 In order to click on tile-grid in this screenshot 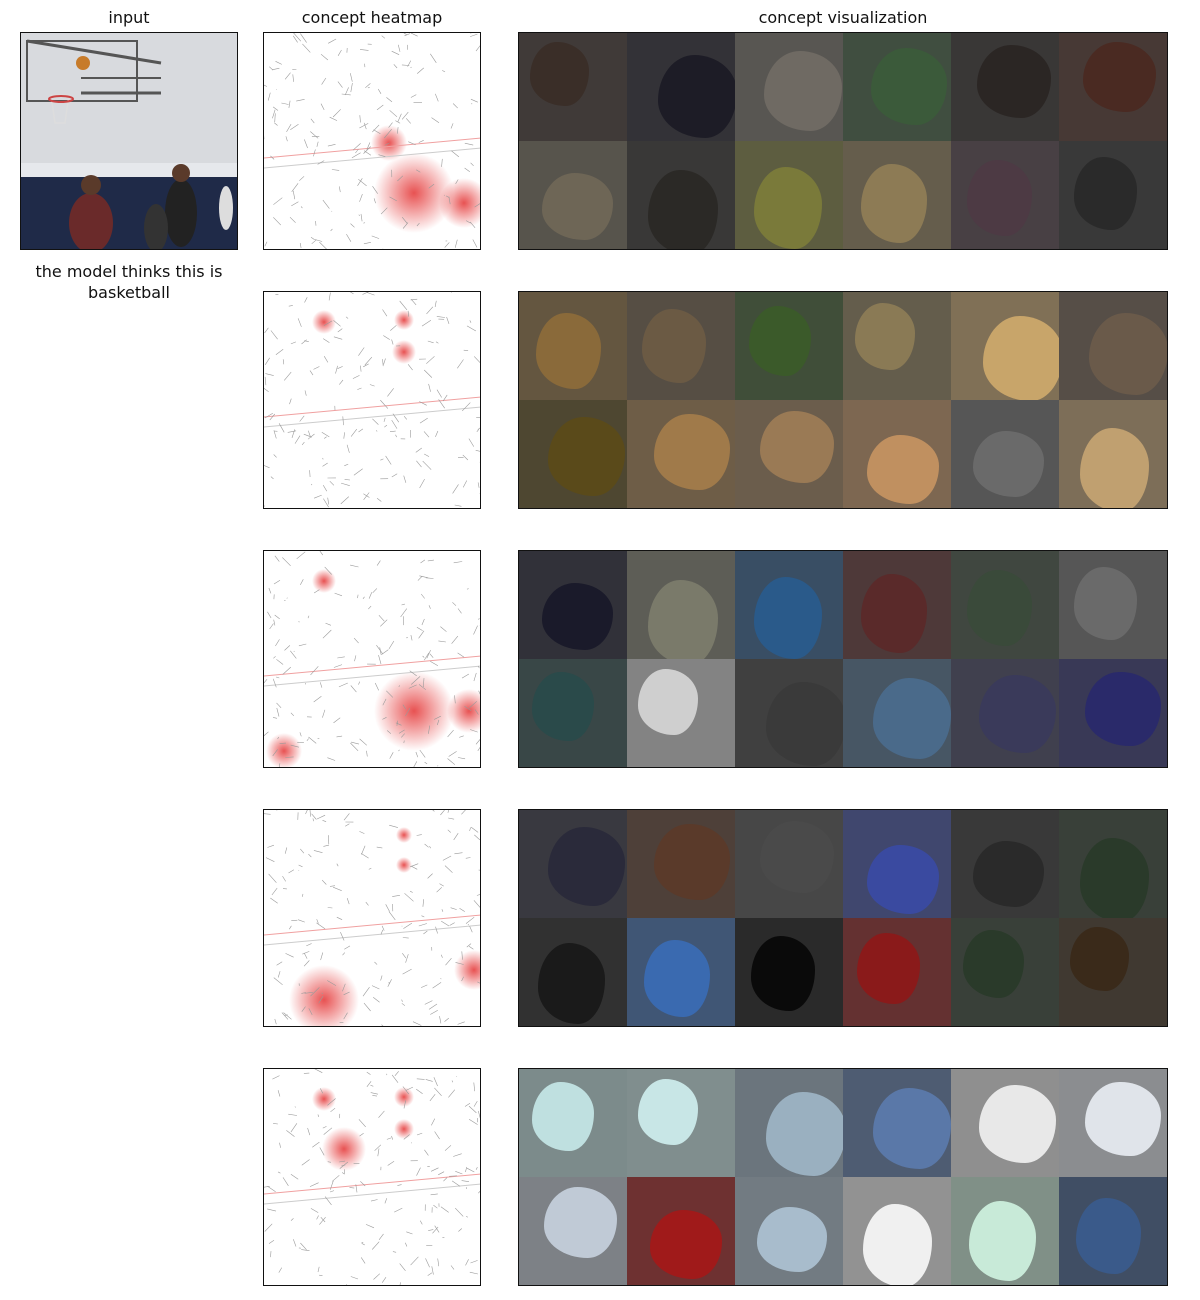, I will do `click(843, 400)`.